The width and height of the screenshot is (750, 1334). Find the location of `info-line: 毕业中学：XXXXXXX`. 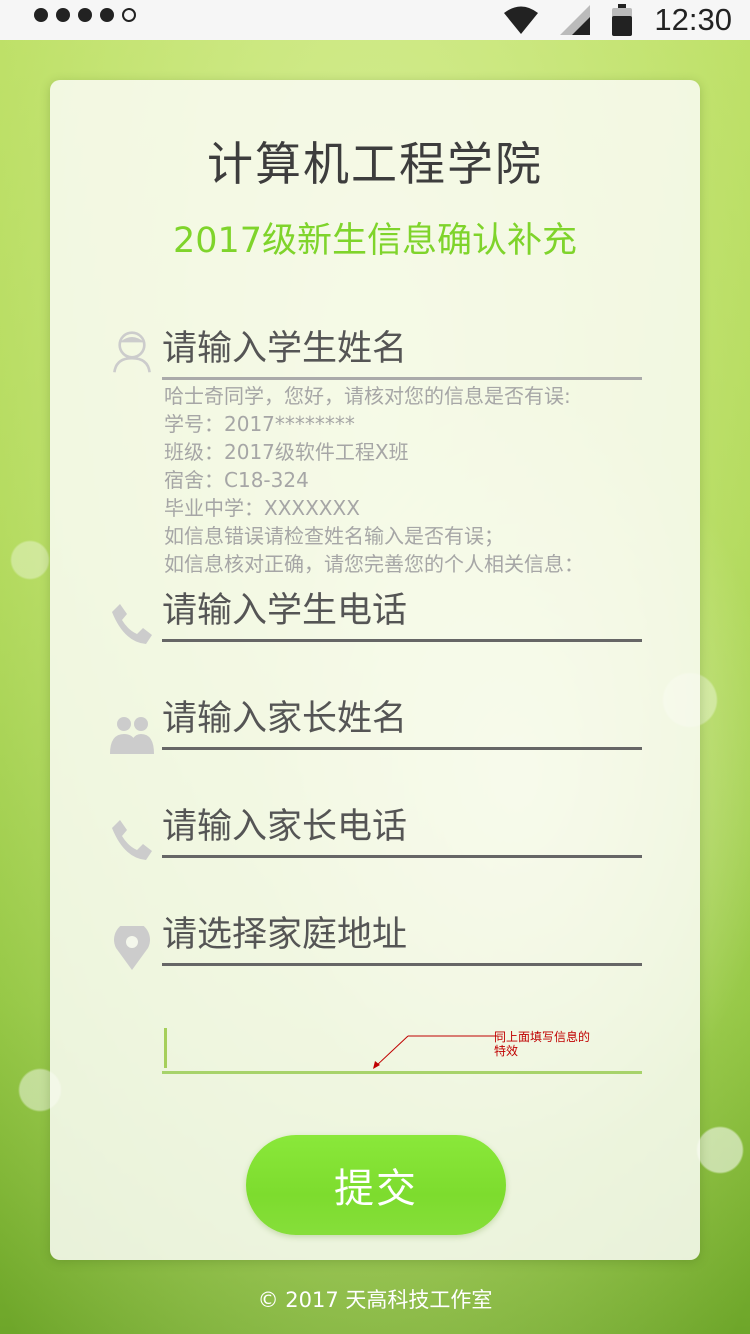

info-line: 毕业中学：XXXXXXX is located at coordinates (262, 508).